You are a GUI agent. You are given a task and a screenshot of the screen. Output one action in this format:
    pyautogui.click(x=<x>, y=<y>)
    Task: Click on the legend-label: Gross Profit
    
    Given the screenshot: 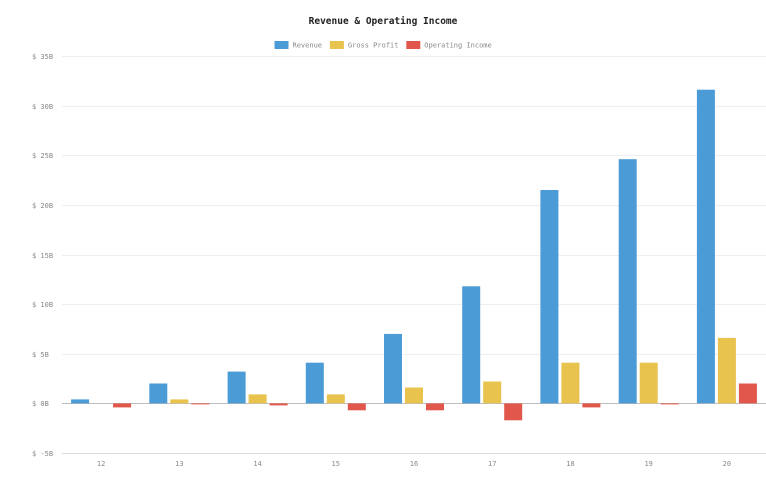 What is the action you would take?
    pyautogui.click(x=373, y=46)
    